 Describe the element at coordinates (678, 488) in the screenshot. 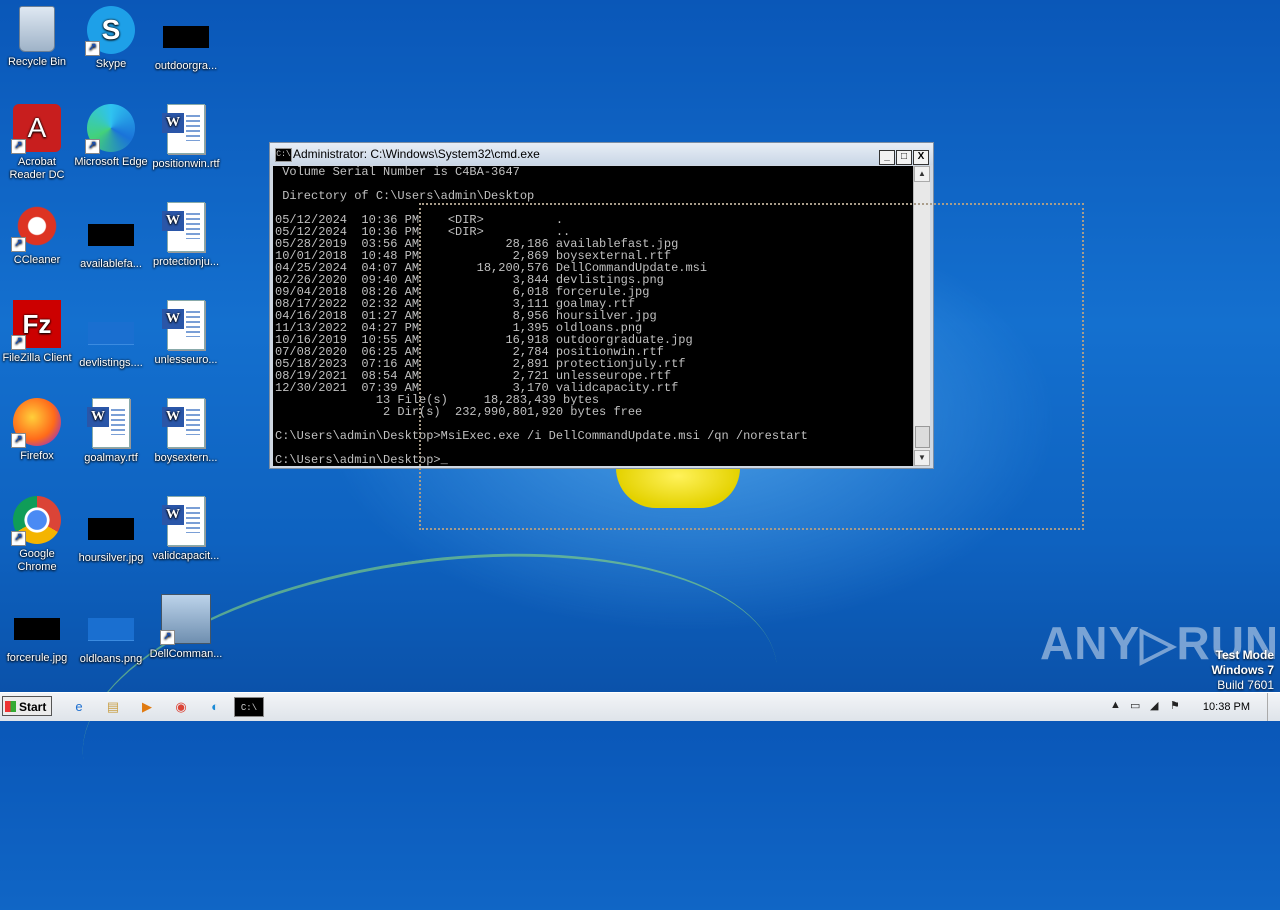

I see `wallpaper-logo` at that location.